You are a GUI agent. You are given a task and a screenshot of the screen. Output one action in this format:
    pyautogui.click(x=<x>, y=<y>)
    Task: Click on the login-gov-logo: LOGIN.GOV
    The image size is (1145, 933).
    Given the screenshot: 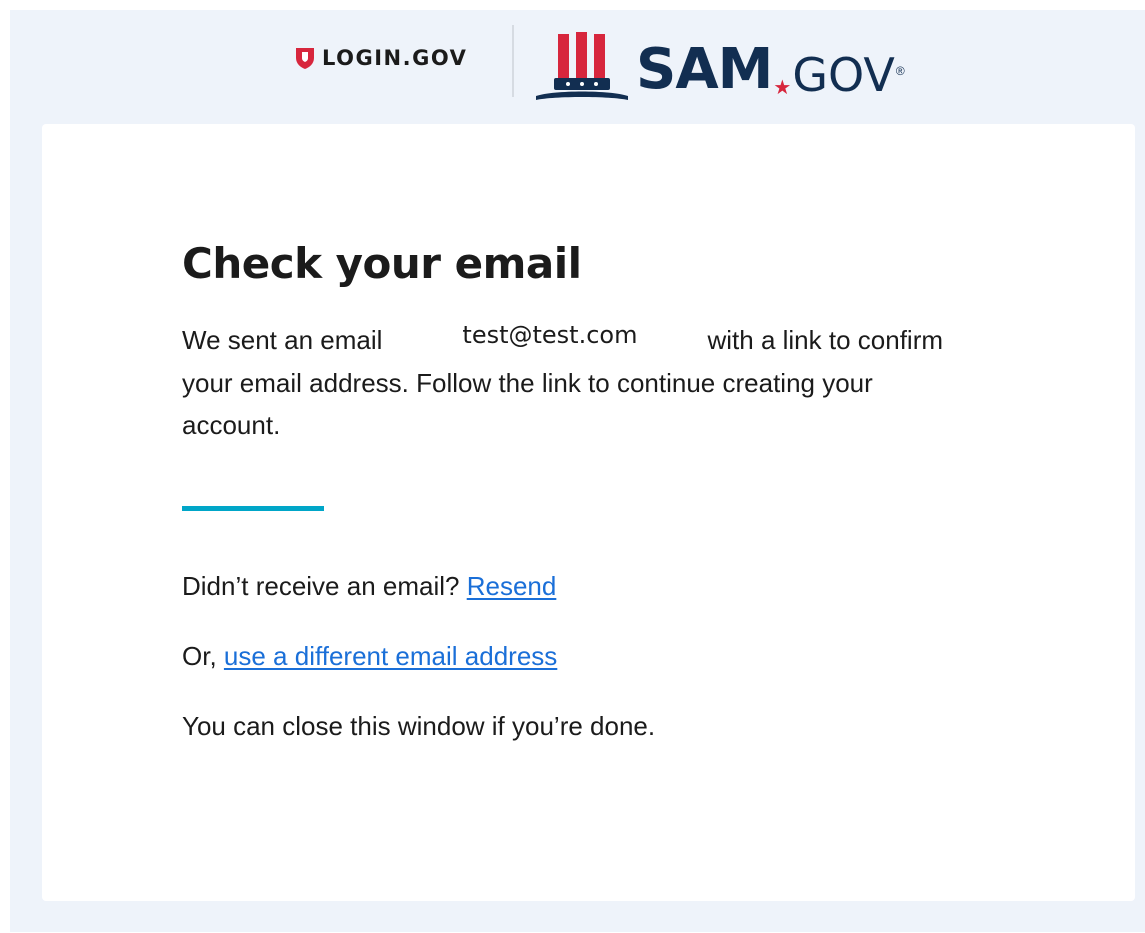 What is the action you would take?
    pyautogui.click(x=381, y=58)
    